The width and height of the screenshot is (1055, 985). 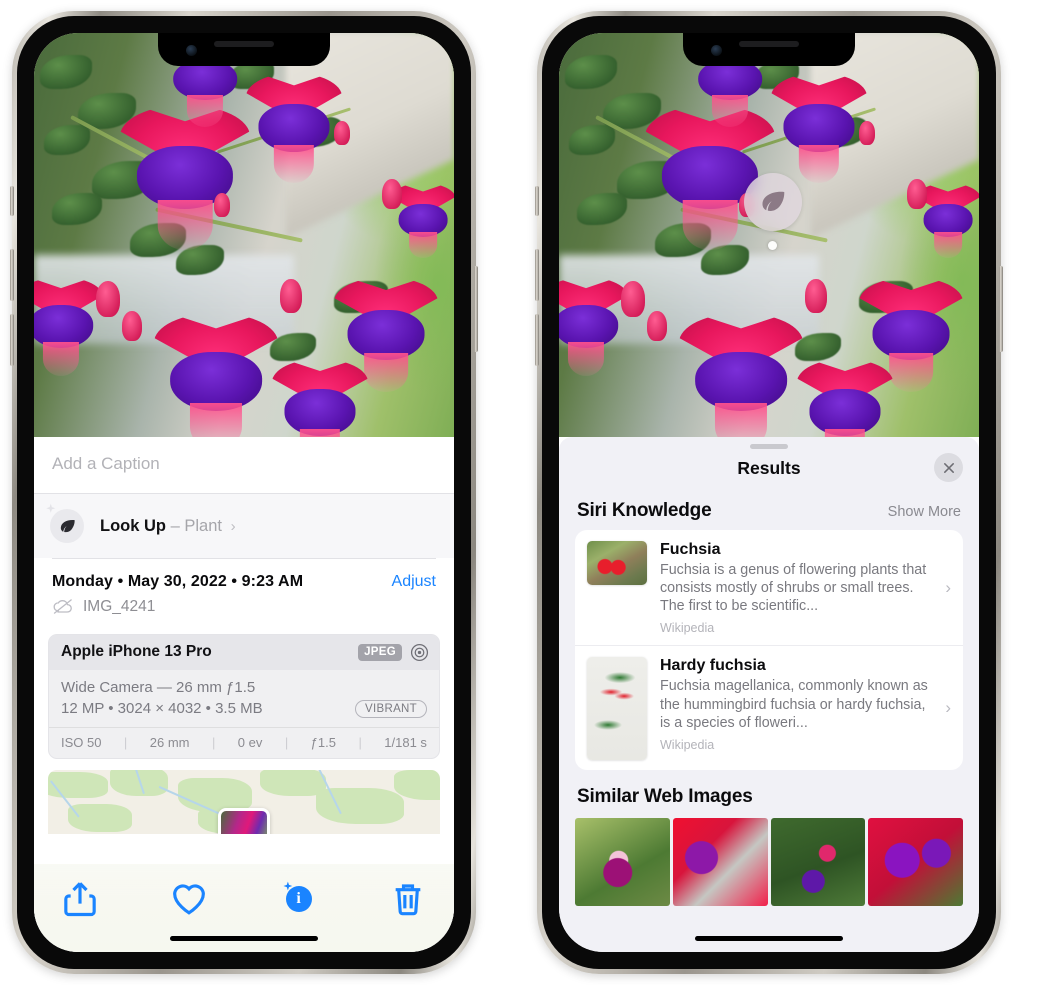 What do you see at coordinates (244, 652) in the screenshot?
I see `exif-header: Apple iPhone 13 Pro JPEG` at bounding box center [244, 652].